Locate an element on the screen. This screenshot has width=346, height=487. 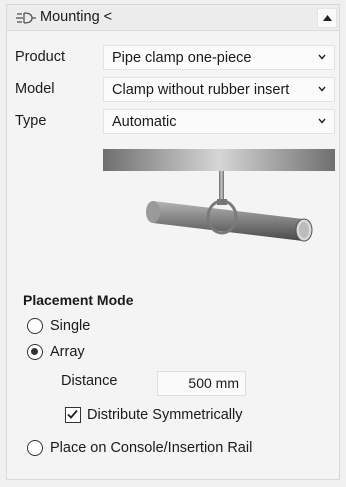
clamp-preview-image is located at coordinates (219, 195).